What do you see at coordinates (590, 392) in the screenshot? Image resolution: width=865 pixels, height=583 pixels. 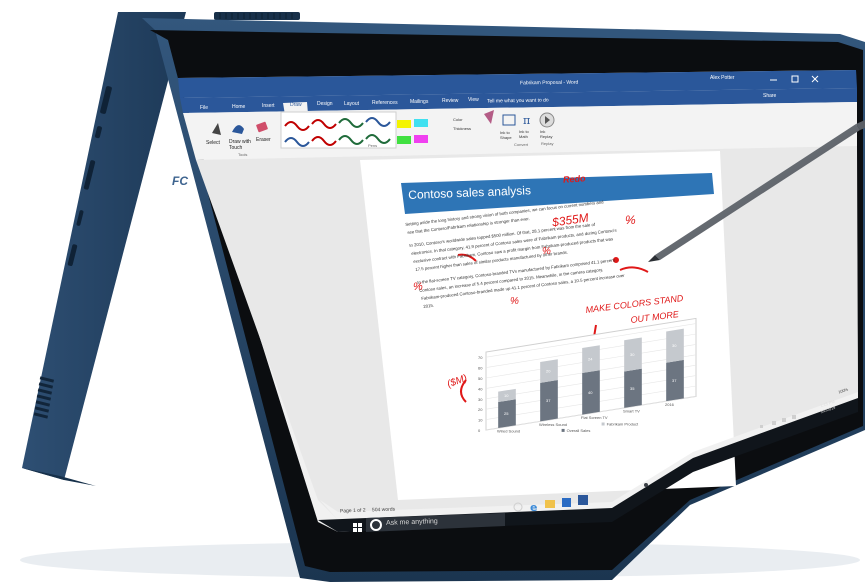 I see `chart-data-label: 40` at bounding box center [590, 392].